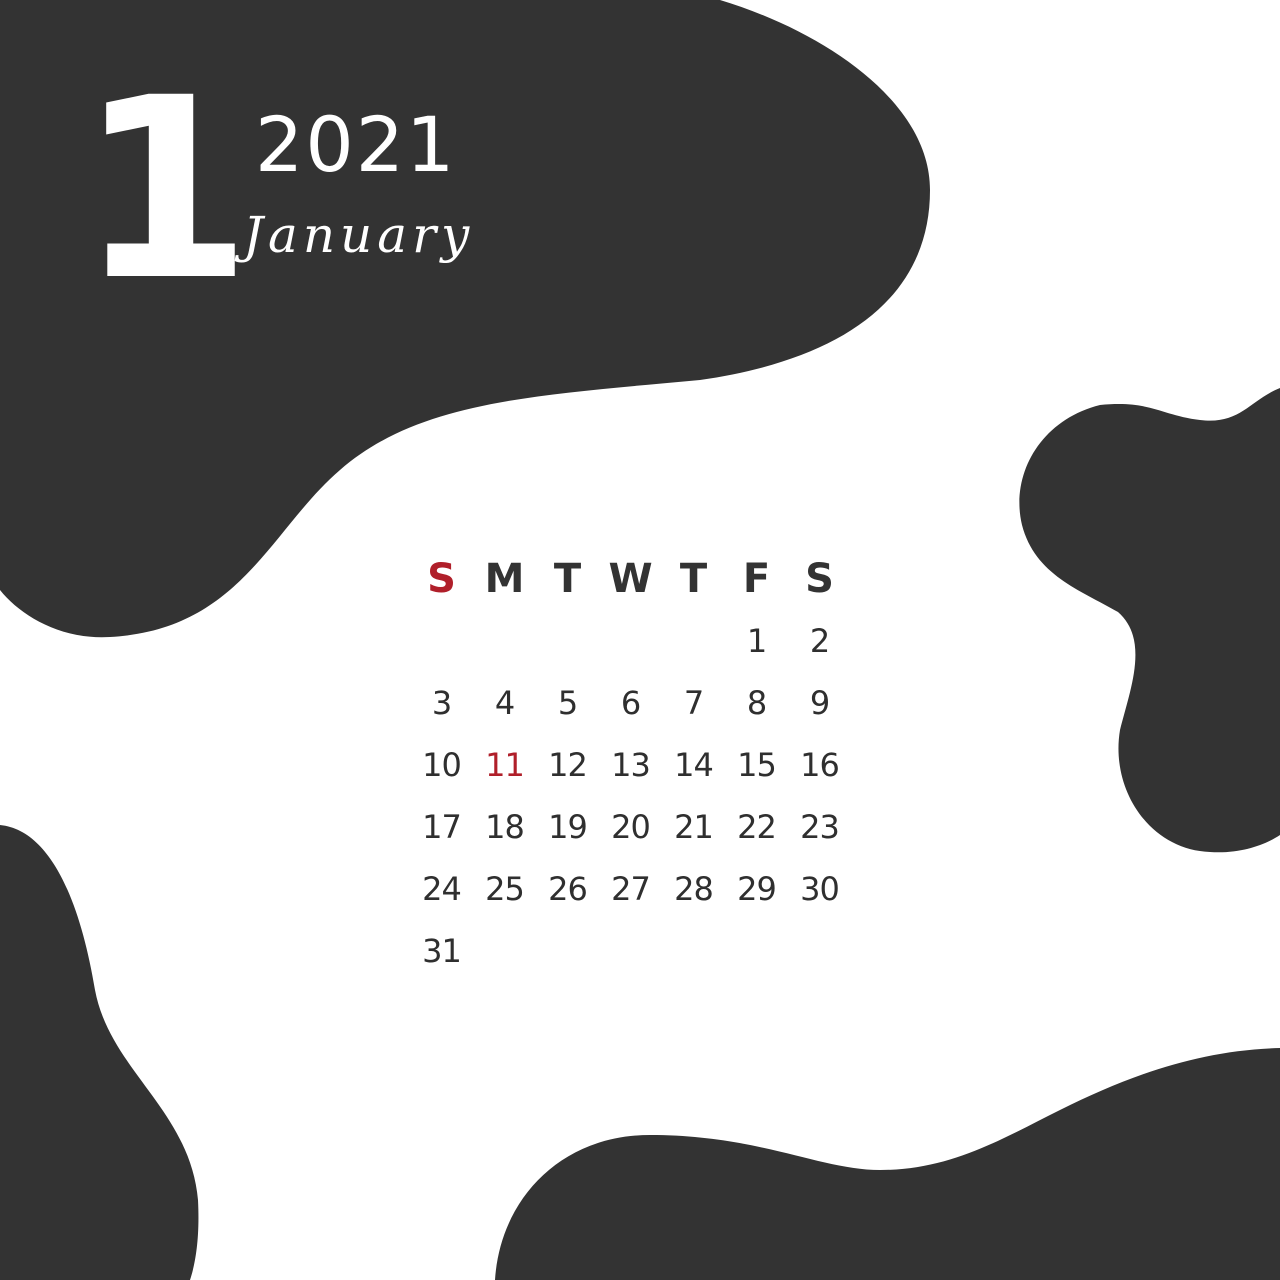 This screenshot has width=1280, height=1280. I want to click on day-cell: 13, so click(631, 765).